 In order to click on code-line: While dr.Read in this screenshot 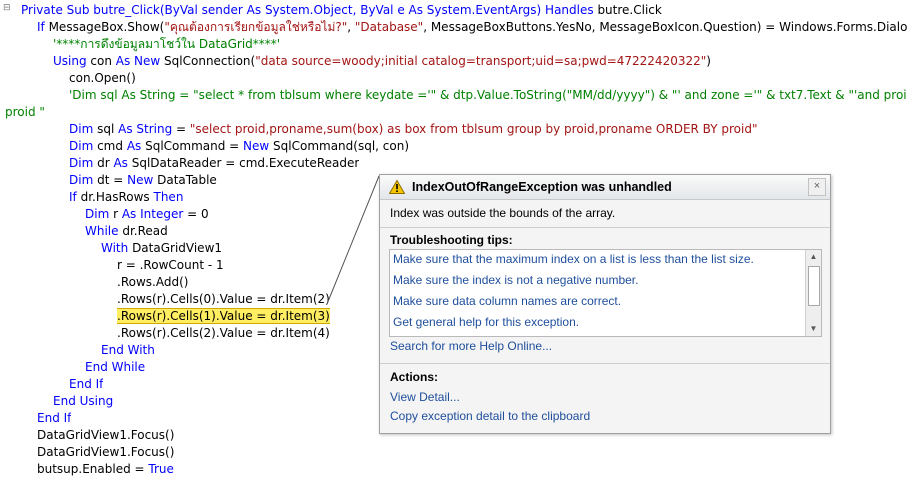, I will do `click(126, 231)`.